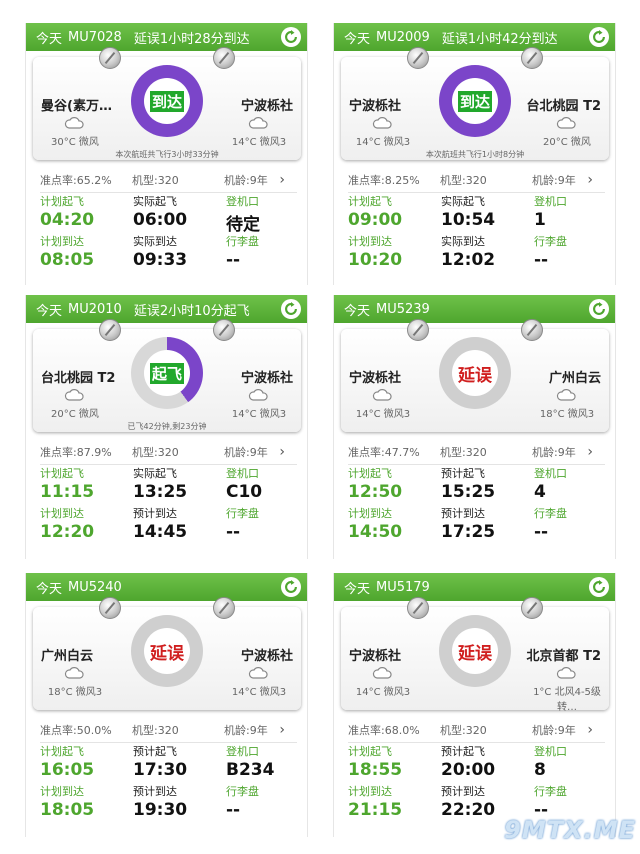 The height and width of the screenshot is (854, 640). I want to click on scheduled-arrival-time: 14:50, so click(375, 532).